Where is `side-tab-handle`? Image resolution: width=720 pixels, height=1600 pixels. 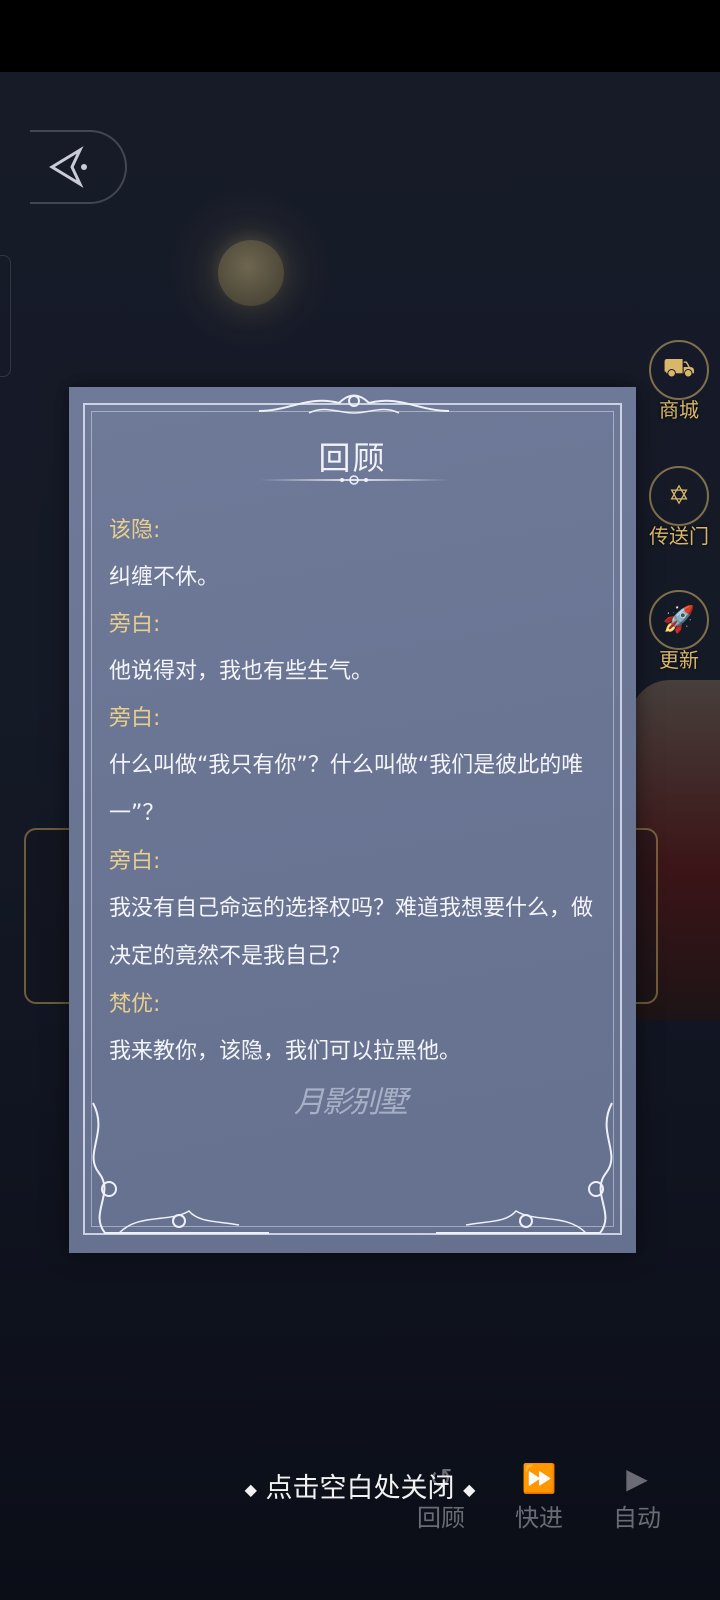 side-tab-handle is located at coordinates (5, 316).